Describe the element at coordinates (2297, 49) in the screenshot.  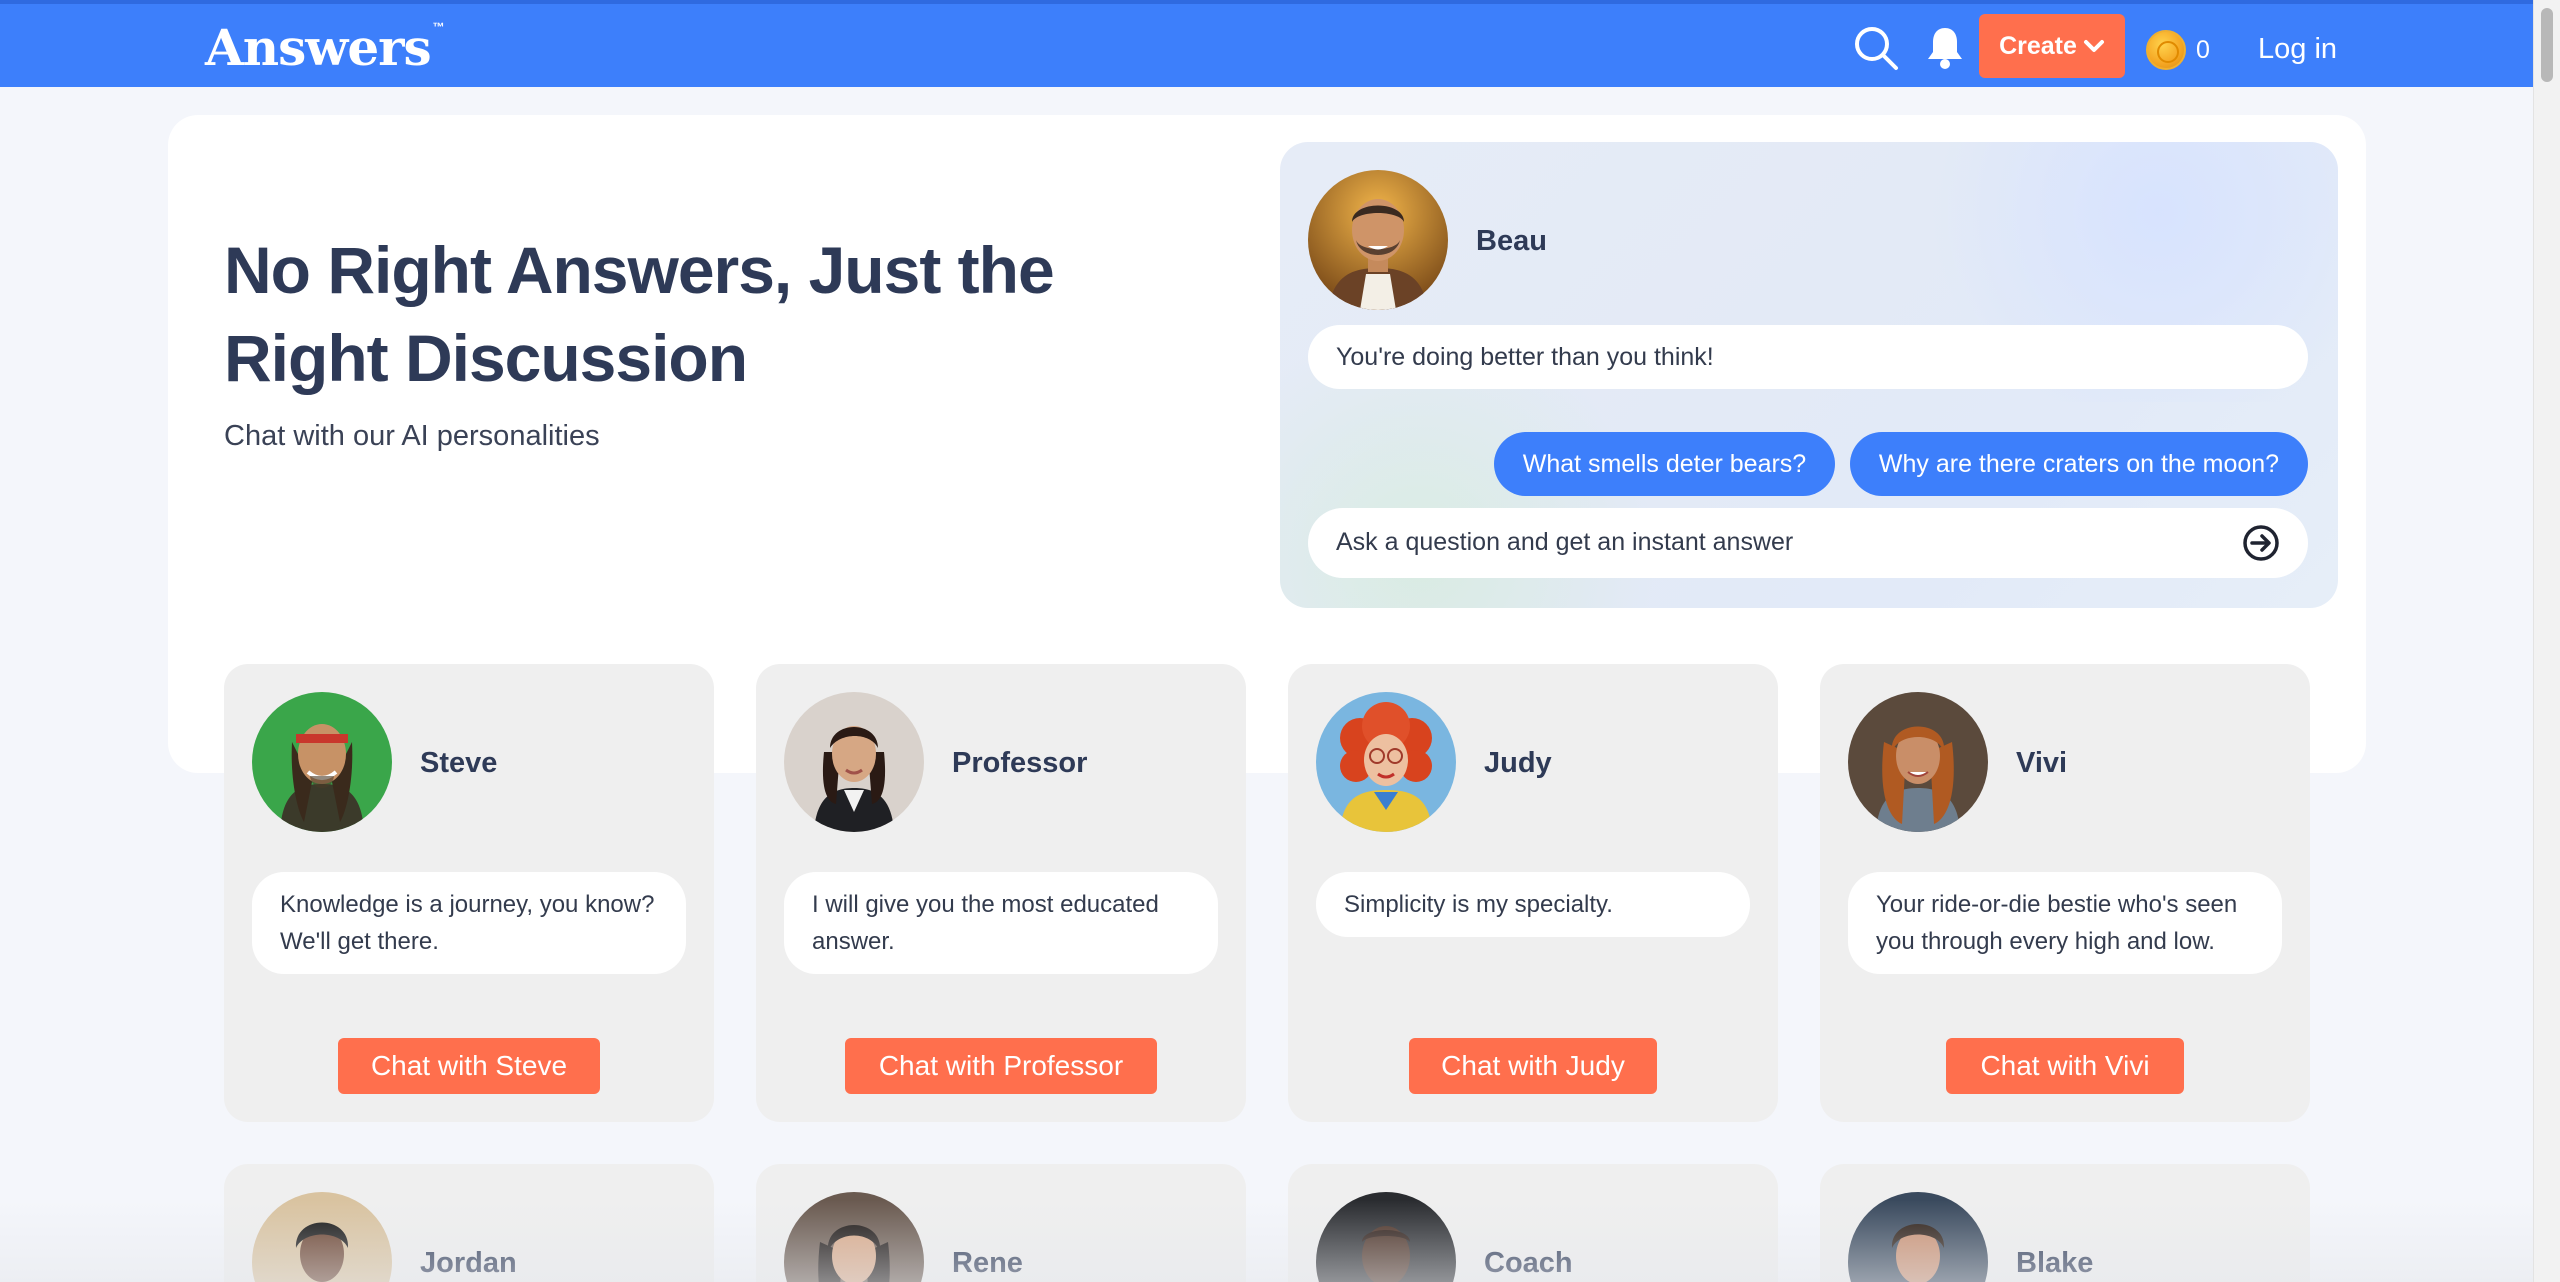
I see `login-link: Log in` at that location.